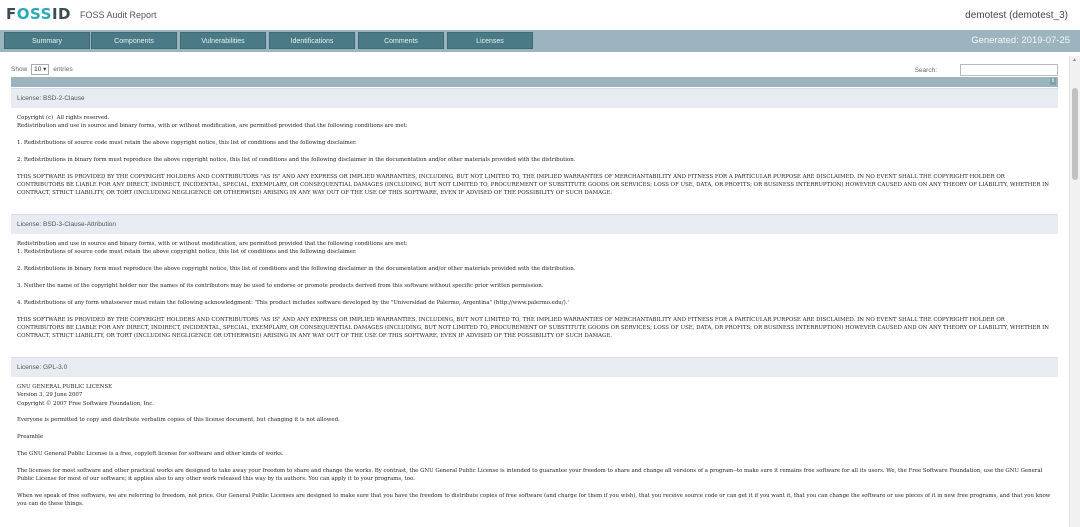  Describe the element at coordinates (30, 437) in the screenshot. I see `license-paragraph: Preamble` at that location.